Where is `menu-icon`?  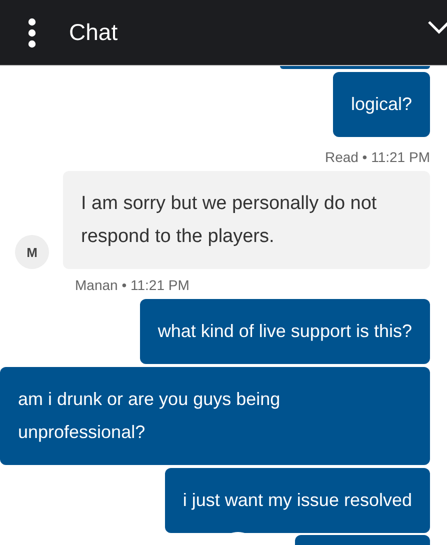
menu-icon is located at coordinates (32, 33).